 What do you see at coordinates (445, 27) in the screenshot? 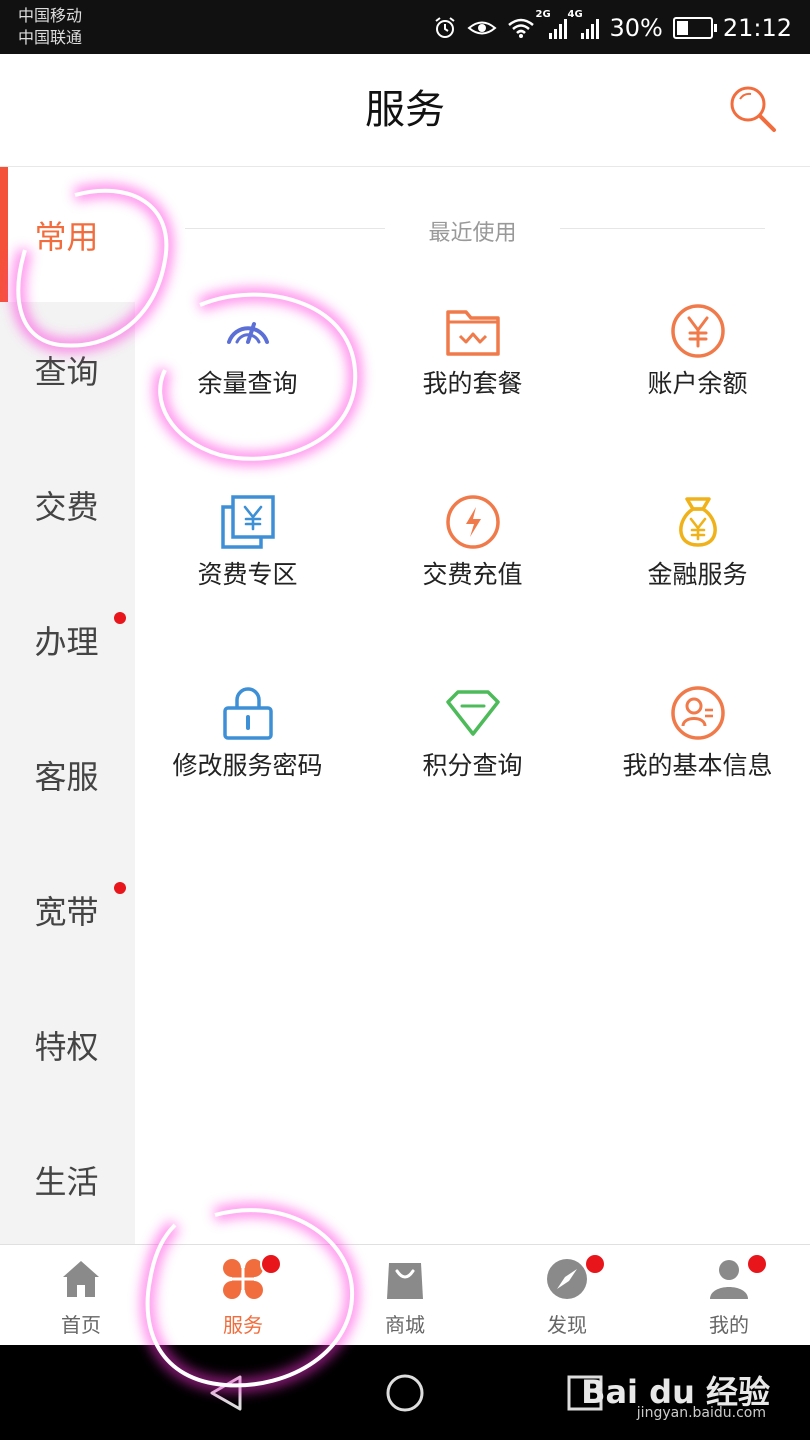
I see `alarm-icon` at bounding box center [445, 27].